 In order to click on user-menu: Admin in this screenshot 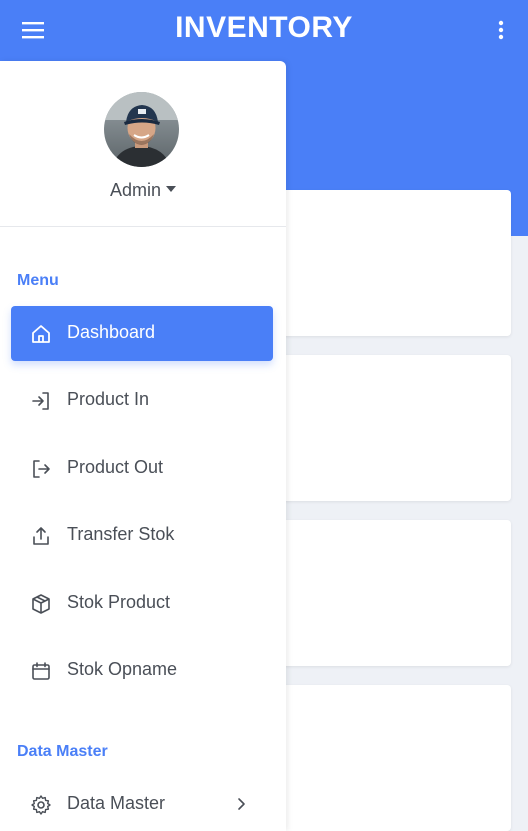, I will do `click(143, 190)`.